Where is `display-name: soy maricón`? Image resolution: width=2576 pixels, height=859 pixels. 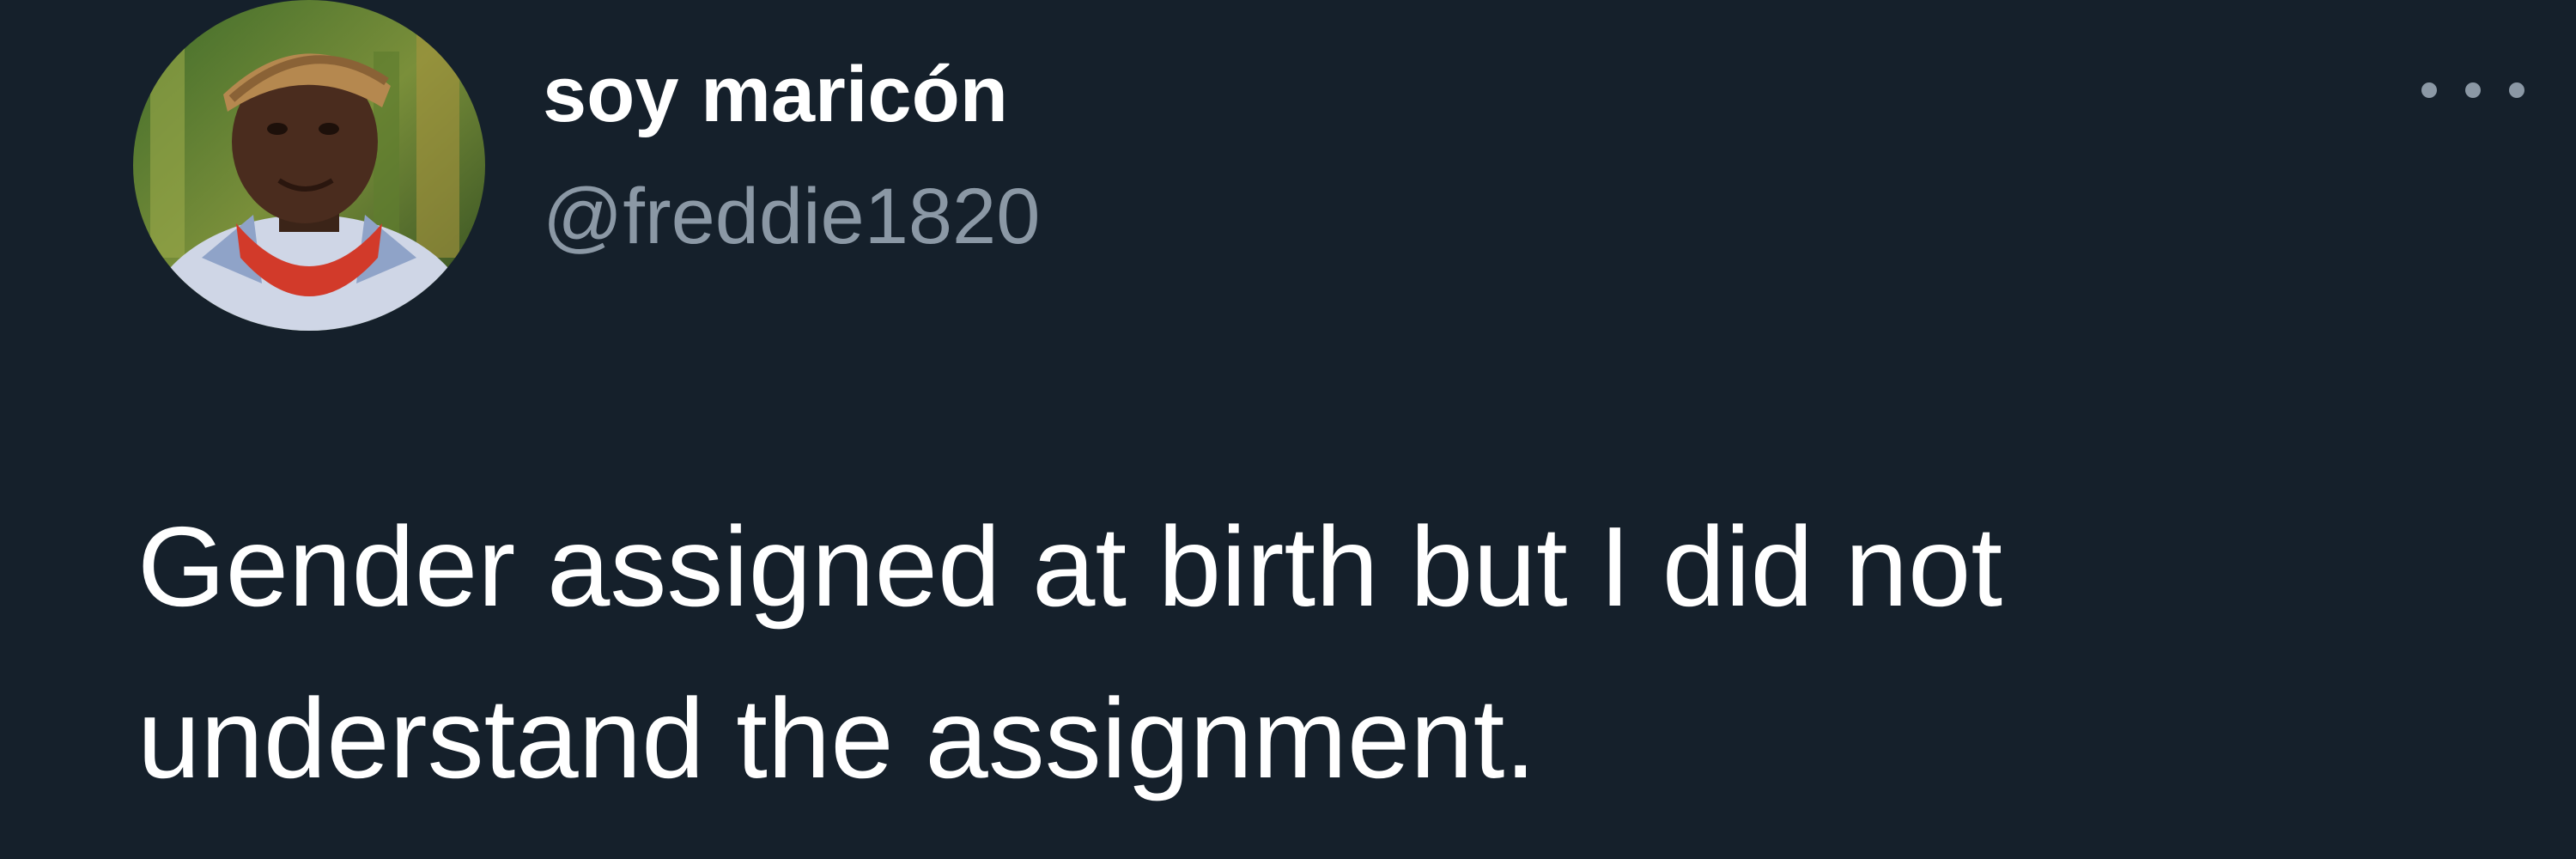 display-name: soy maricón is located at coordinates (775, 95).